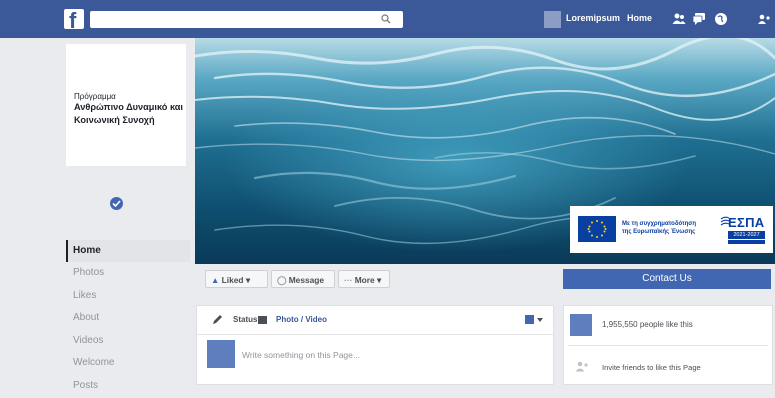 Image resolution: width=775 pixels, height=398 pixels. Describe the element at coordinates (679, 19) in the screenshot. I see `friends-icon` at that location.